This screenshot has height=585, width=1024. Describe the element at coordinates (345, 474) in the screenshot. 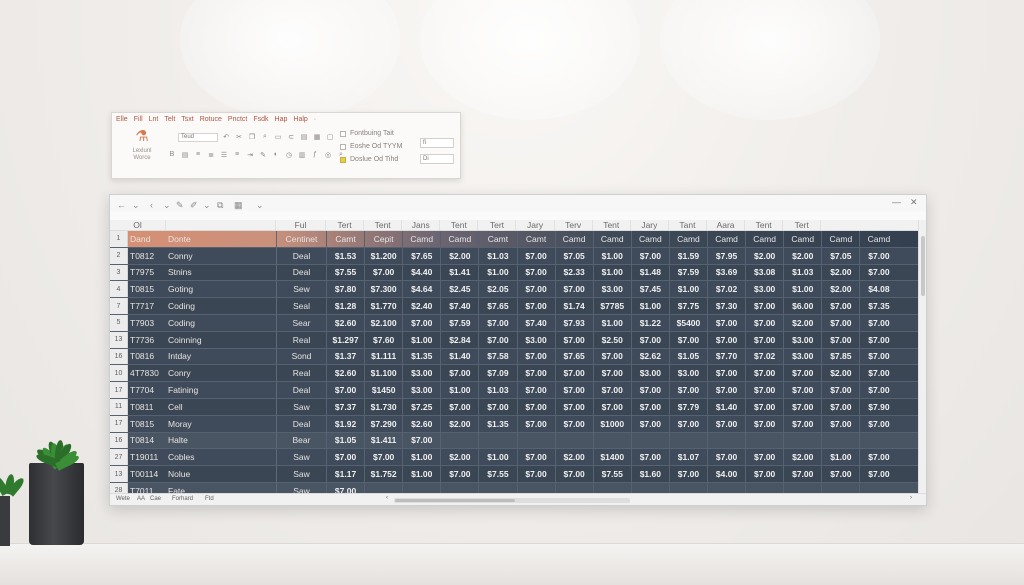

I see `cell-value: $1.17` at that location.